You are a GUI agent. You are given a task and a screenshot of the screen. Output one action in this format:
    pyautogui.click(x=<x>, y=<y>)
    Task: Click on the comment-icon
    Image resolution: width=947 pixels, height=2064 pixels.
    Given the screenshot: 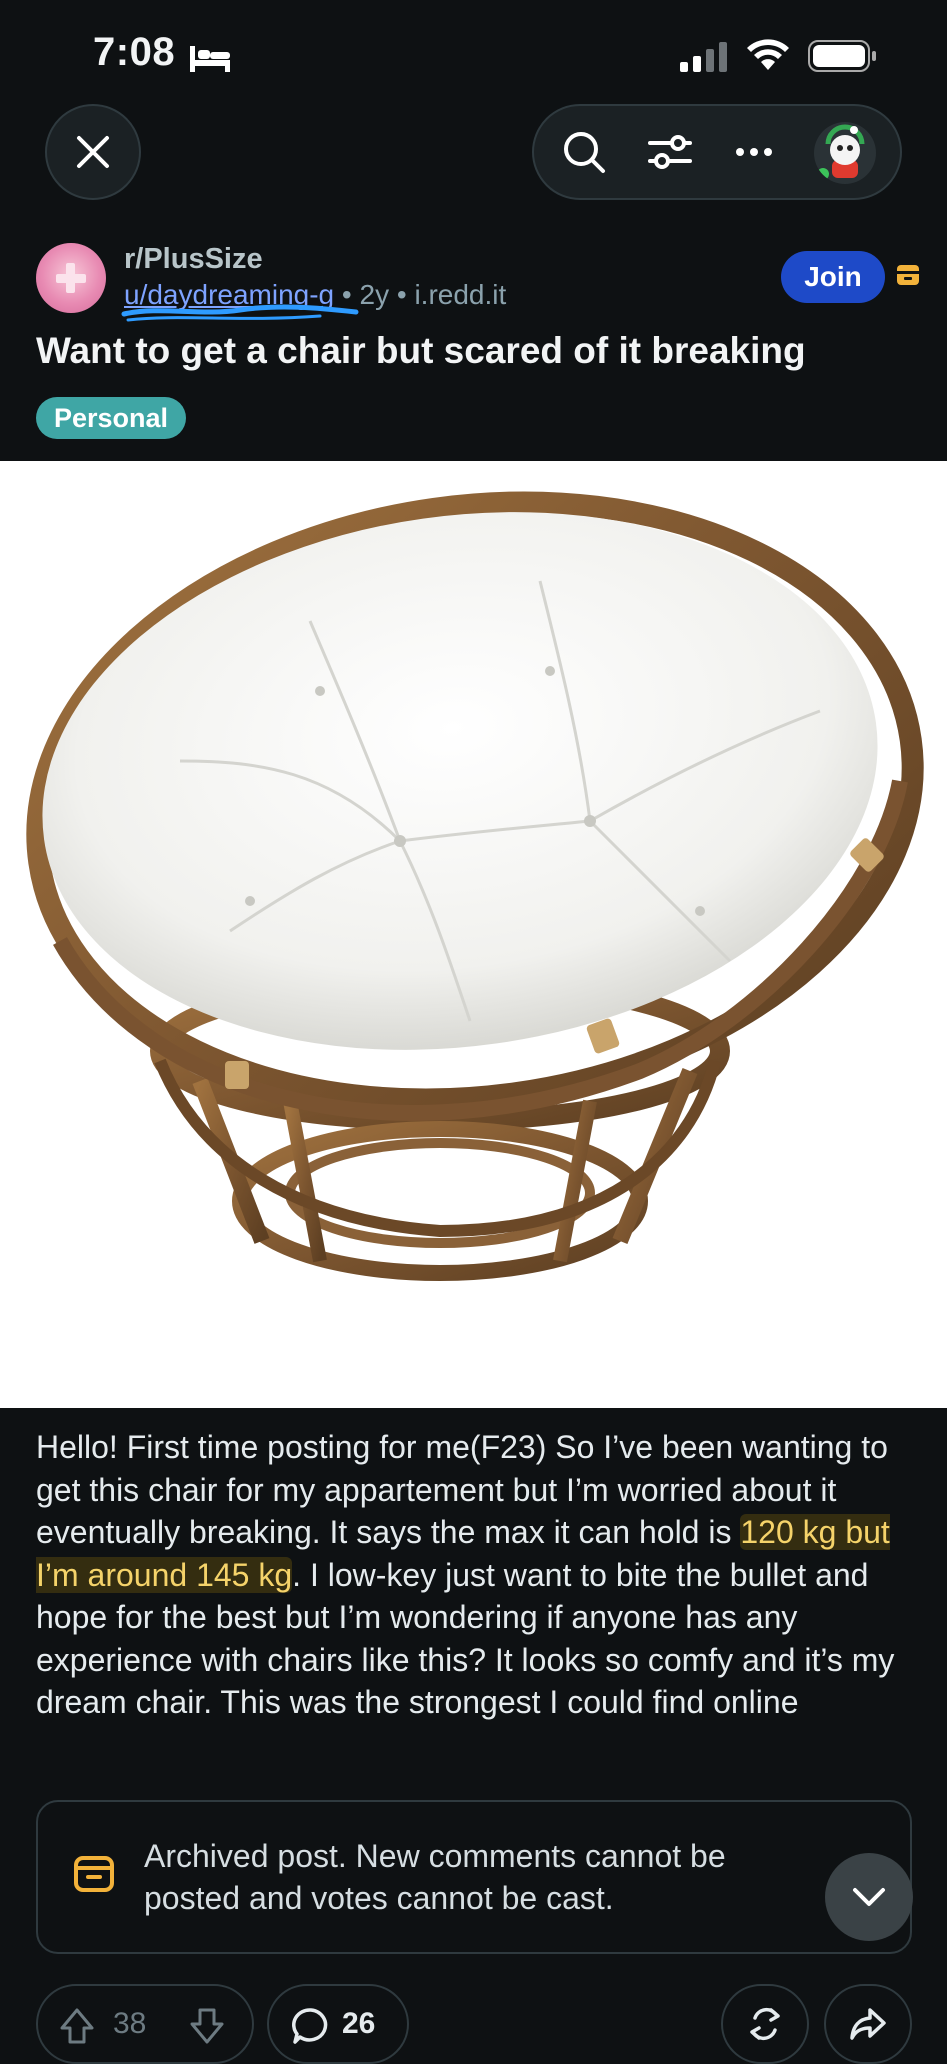 What is the action you would take?
    pyautogui.click(x=310, y=2026)
    